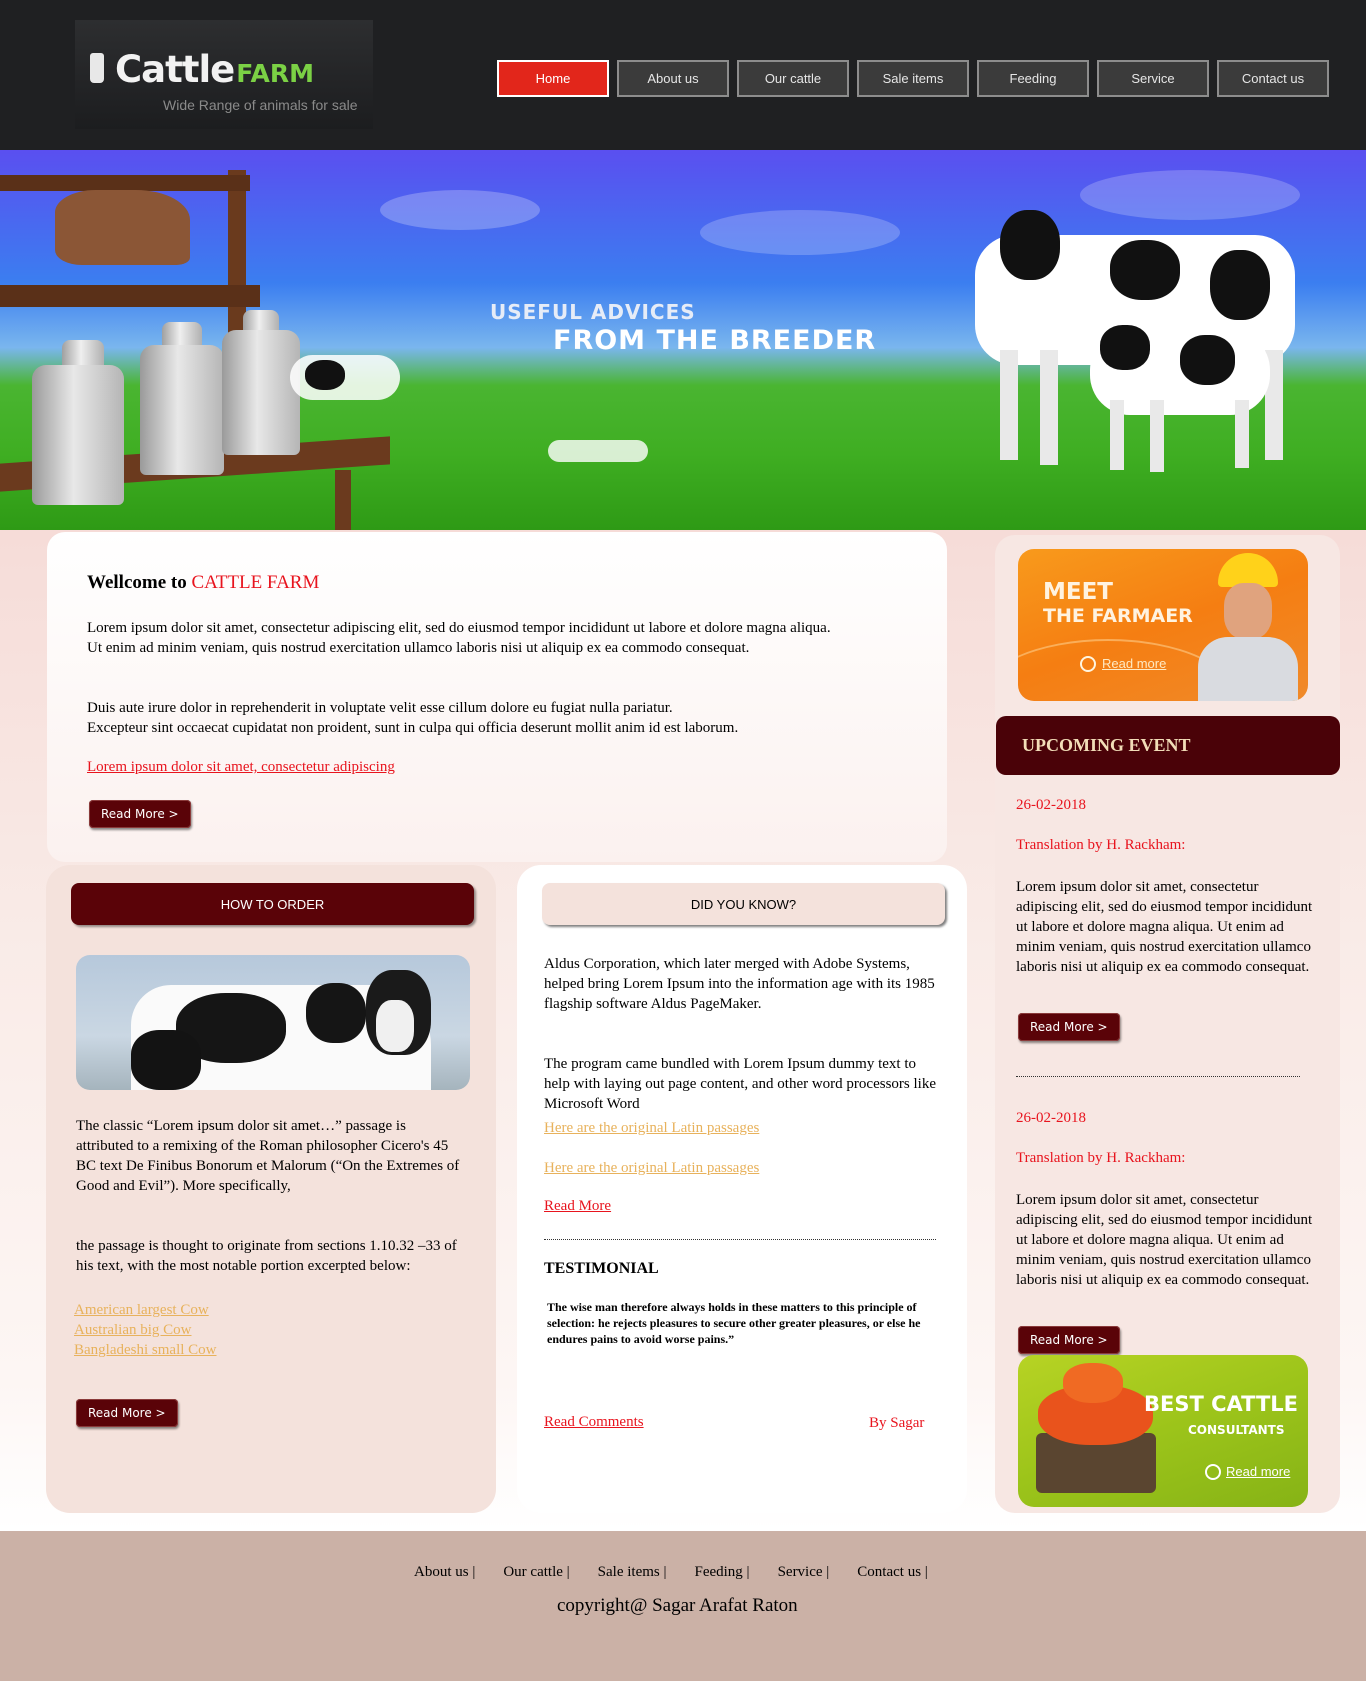 The image size is (1366, 1681). I want to click on order-read-more-button: Read More >, so click(127, 1413).